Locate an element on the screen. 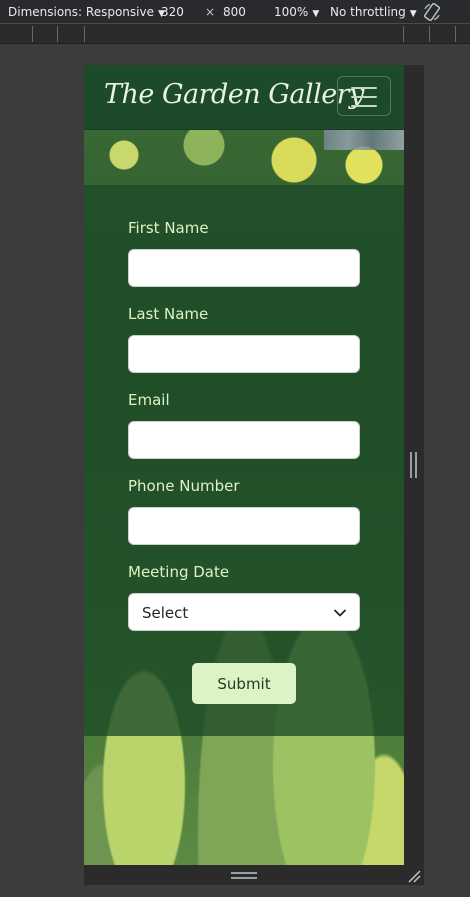 The height and width of the screenshot is (897, 470). media-query-ruler is located at coordinates (235, 34).